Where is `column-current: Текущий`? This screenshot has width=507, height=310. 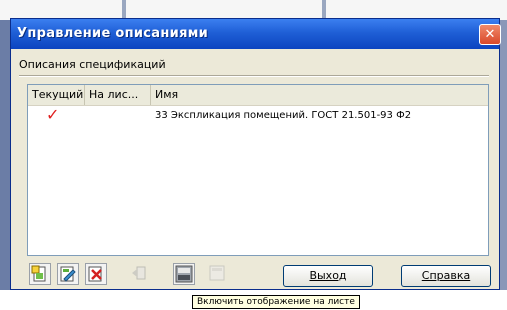
column-current: Текущий is located at coordinates (56, 95).